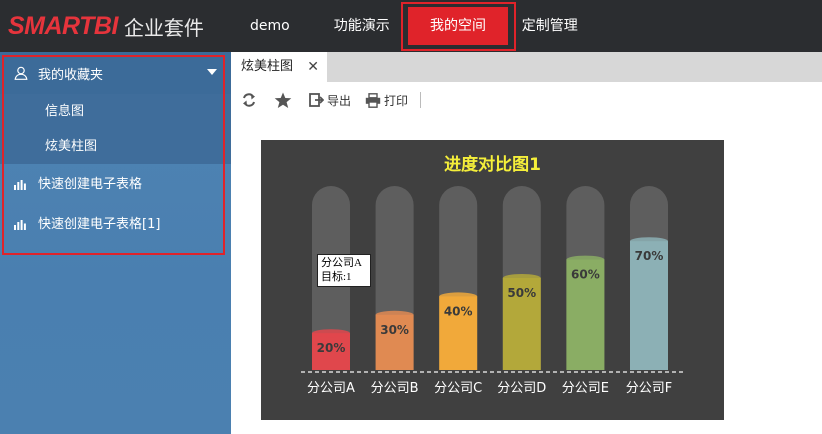  What do you see at coordinates (396, 100) in the screenshot?
I see `print-label: 打印` at bounding box center [396, 100].